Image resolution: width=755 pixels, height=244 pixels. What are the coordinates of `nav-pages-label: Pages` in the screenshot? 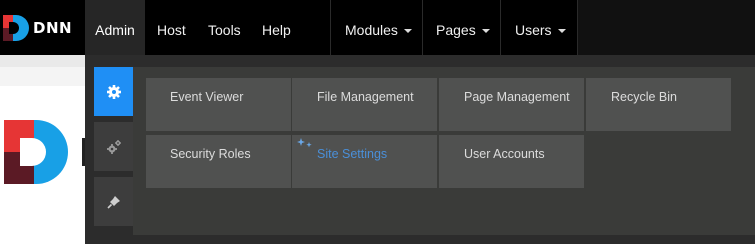 It's located at (456, 30).